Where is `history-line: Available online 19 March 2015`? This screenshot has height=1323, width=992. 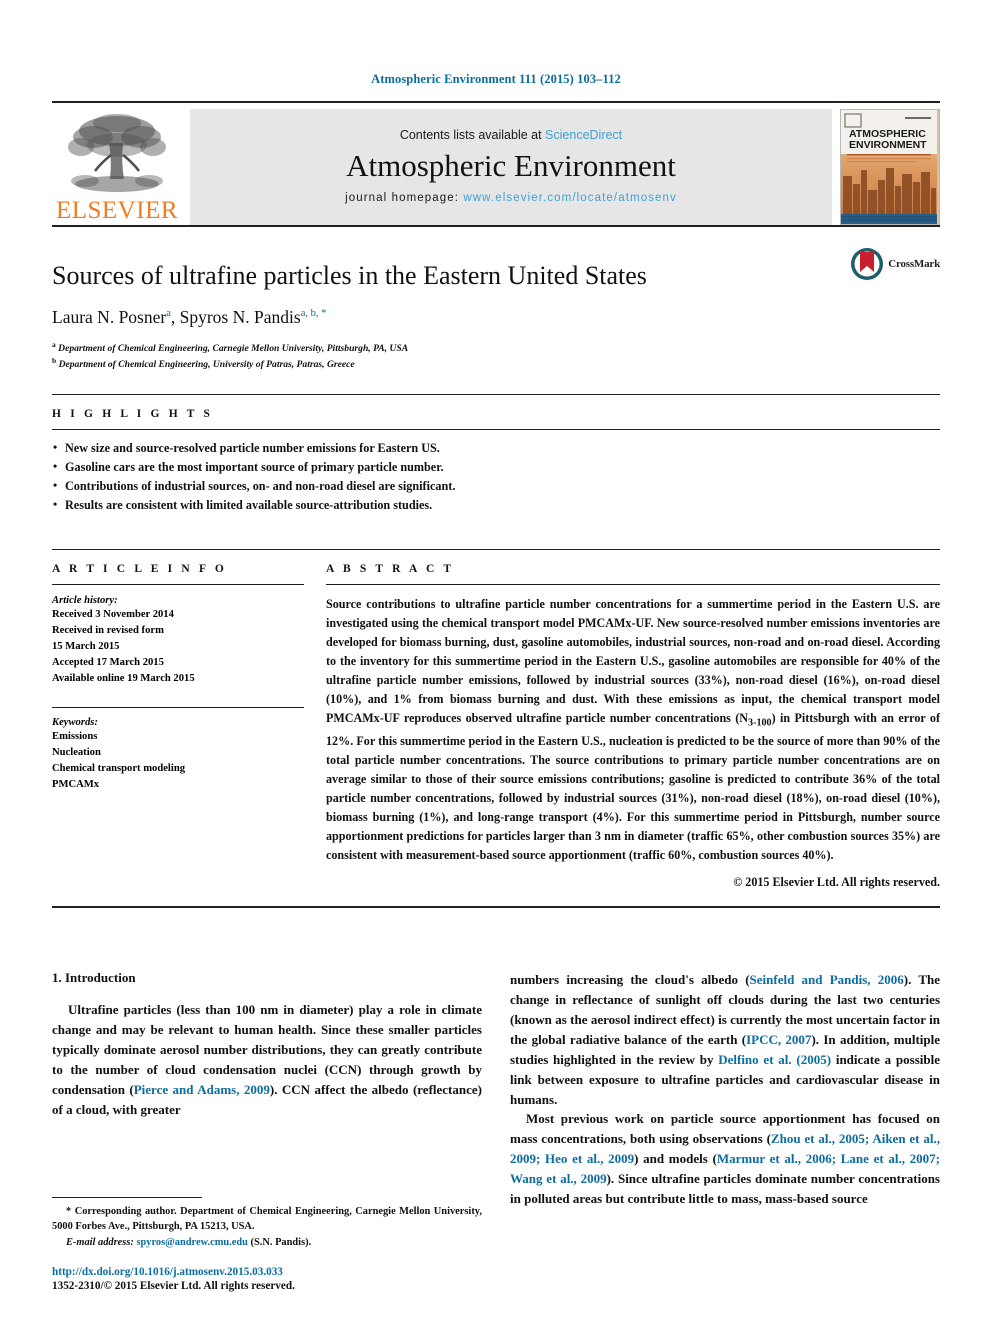 history-line: Available online 19 March 2015 is located at coordinates (123, 679).